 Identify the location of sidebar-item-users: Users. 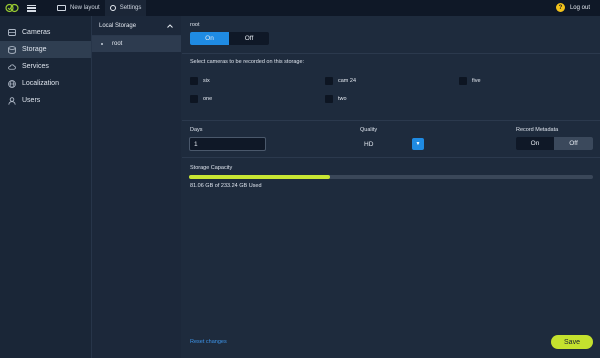
(45, 100).